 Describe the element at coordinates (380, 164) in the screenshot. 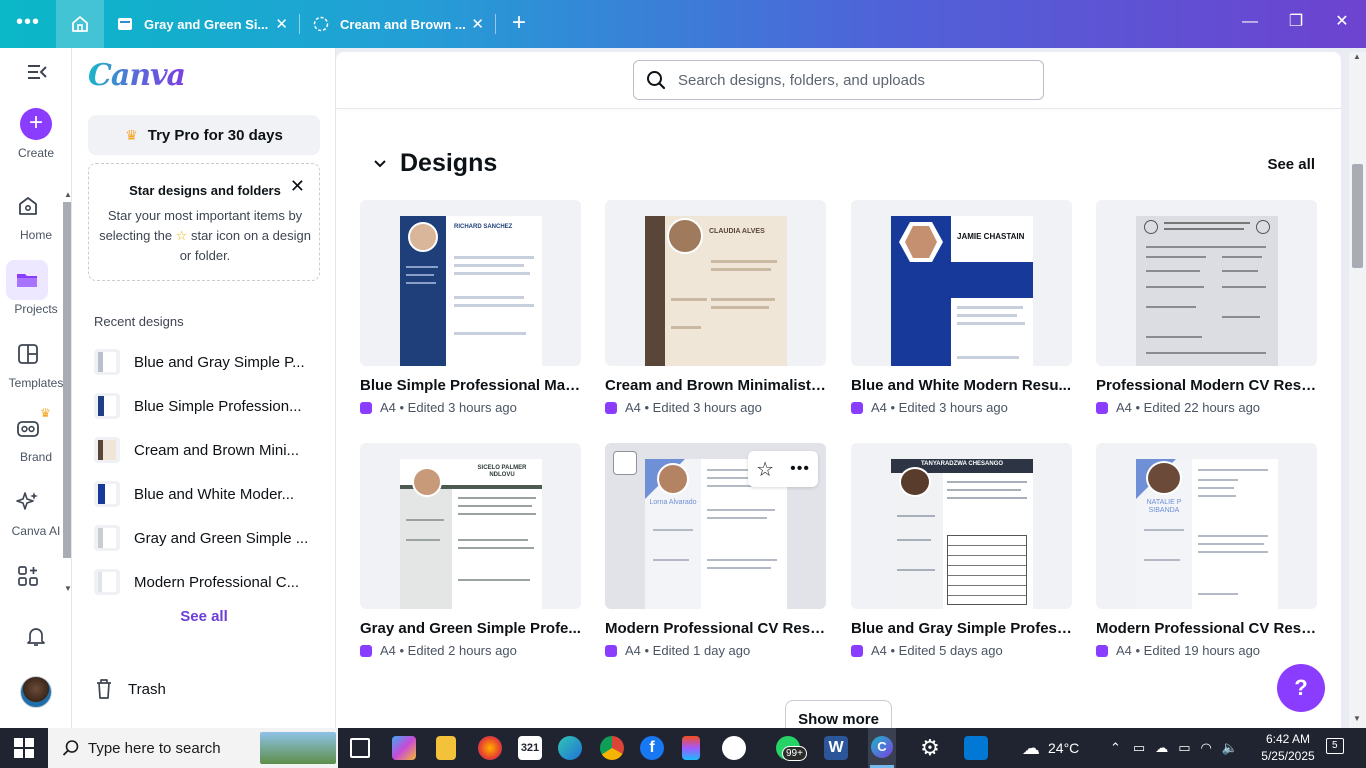

I see `chevron-down-icon` at that location.